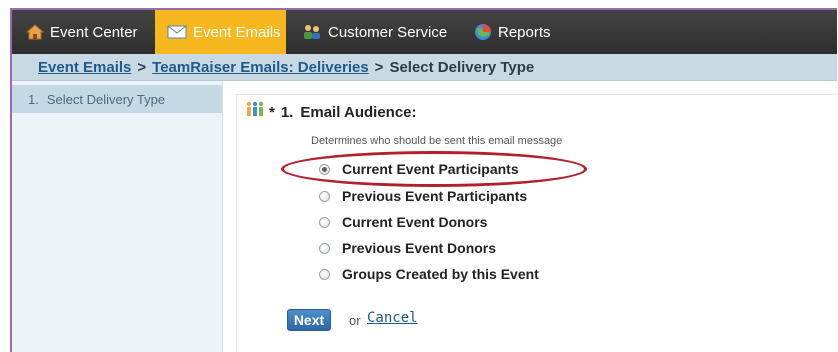 The height and width of the screenshot is (352, 838). I want to click on audience-icon, so click(255, 112).